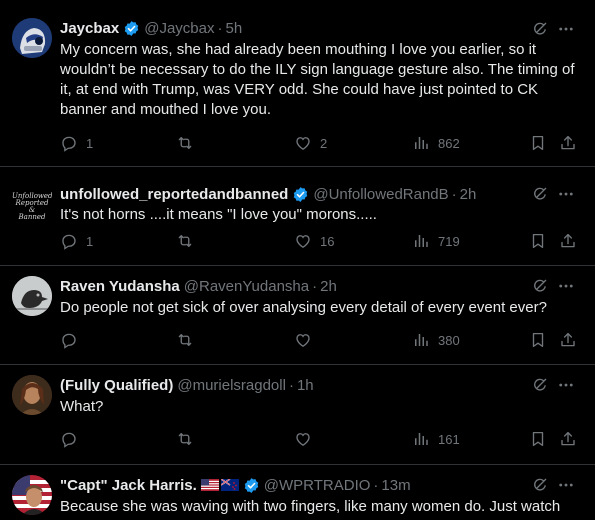 This screenshot has width=595, height=520. Describe the element at coordinates (32, 217) in the screenshot. I see `avatar-text-line: Banned` at that location.